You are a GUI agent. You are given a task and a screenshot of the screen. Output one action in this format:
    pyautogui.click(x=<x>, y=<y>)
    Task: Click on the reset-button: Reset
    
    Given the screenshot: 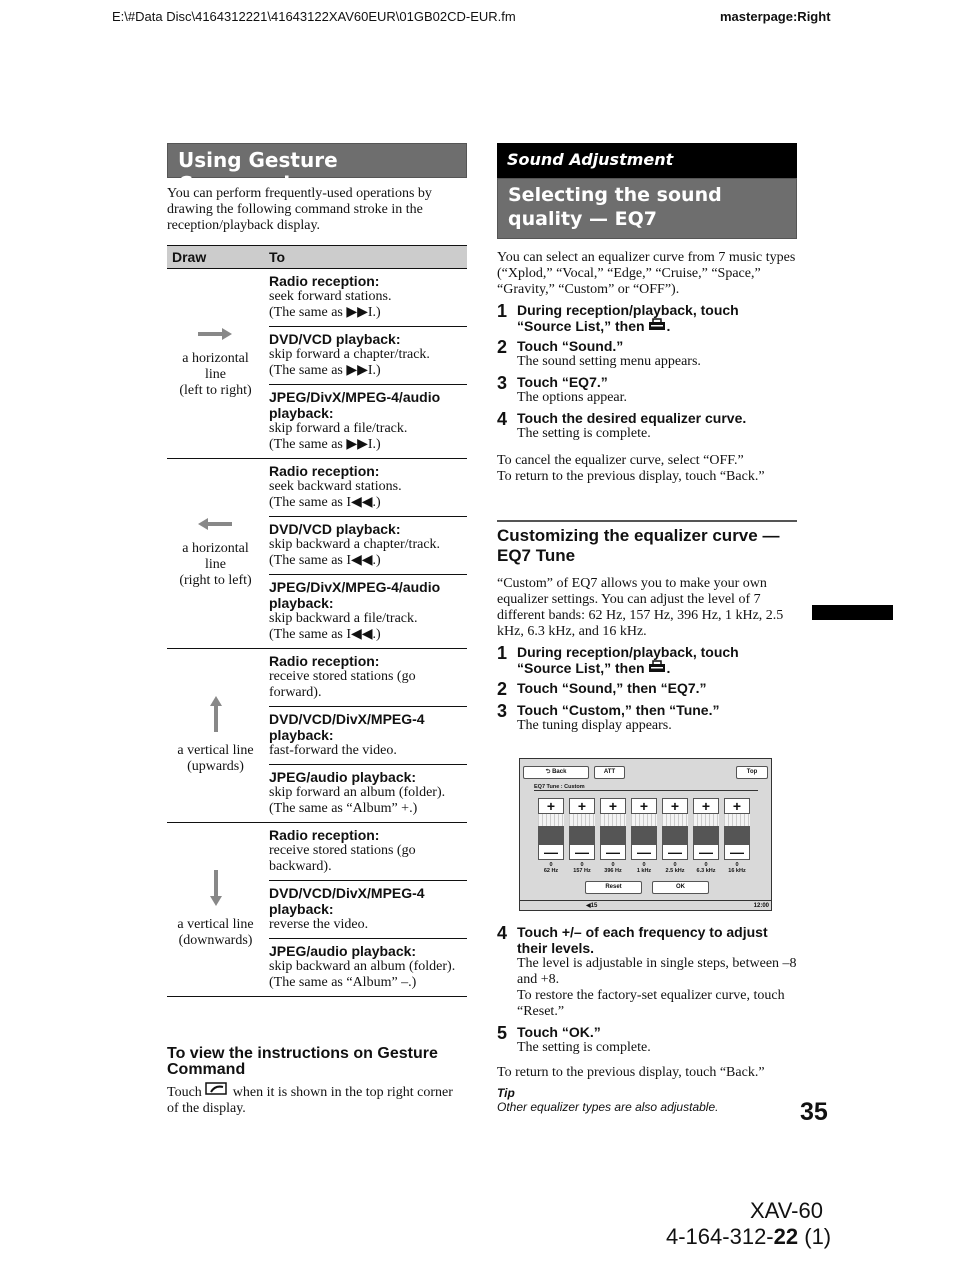 What is the action you would take?
    pyautogui.click(x=613, y=887)
    